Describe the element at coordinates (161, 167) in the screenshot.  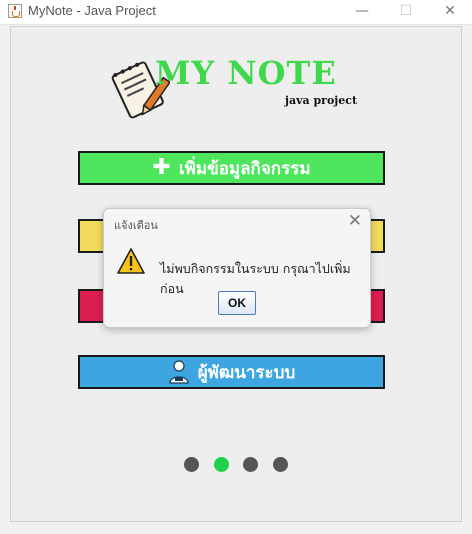
I see `plus-icon: ✚` at that location.